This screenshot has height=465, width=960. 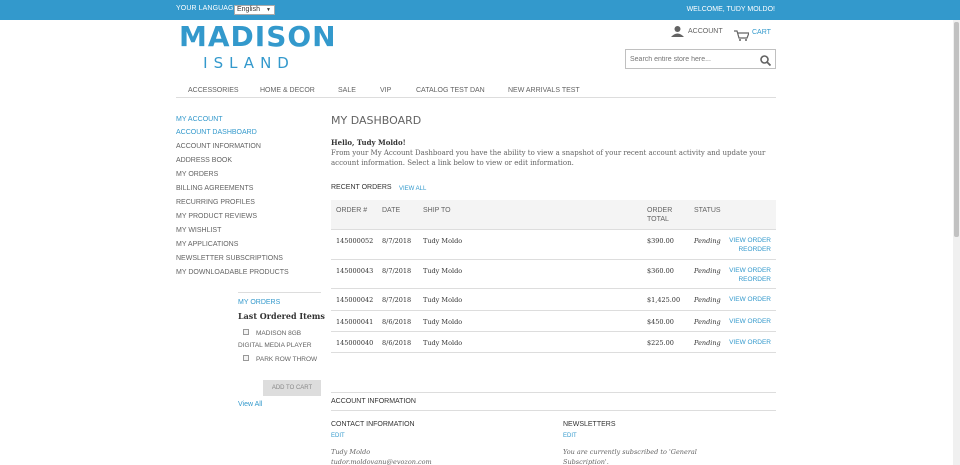 I want to click on language-select: English ▼, so click(x=254, y=10).